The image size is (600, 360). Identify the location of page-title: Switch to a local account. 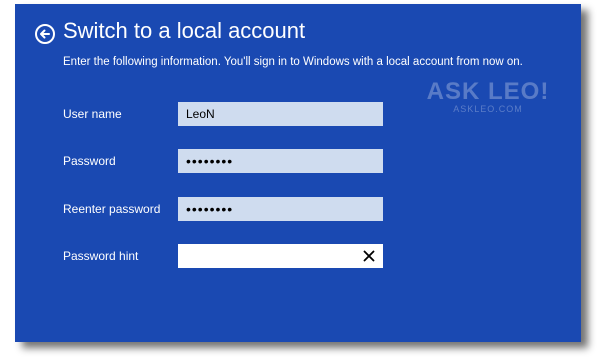
(184, 30).